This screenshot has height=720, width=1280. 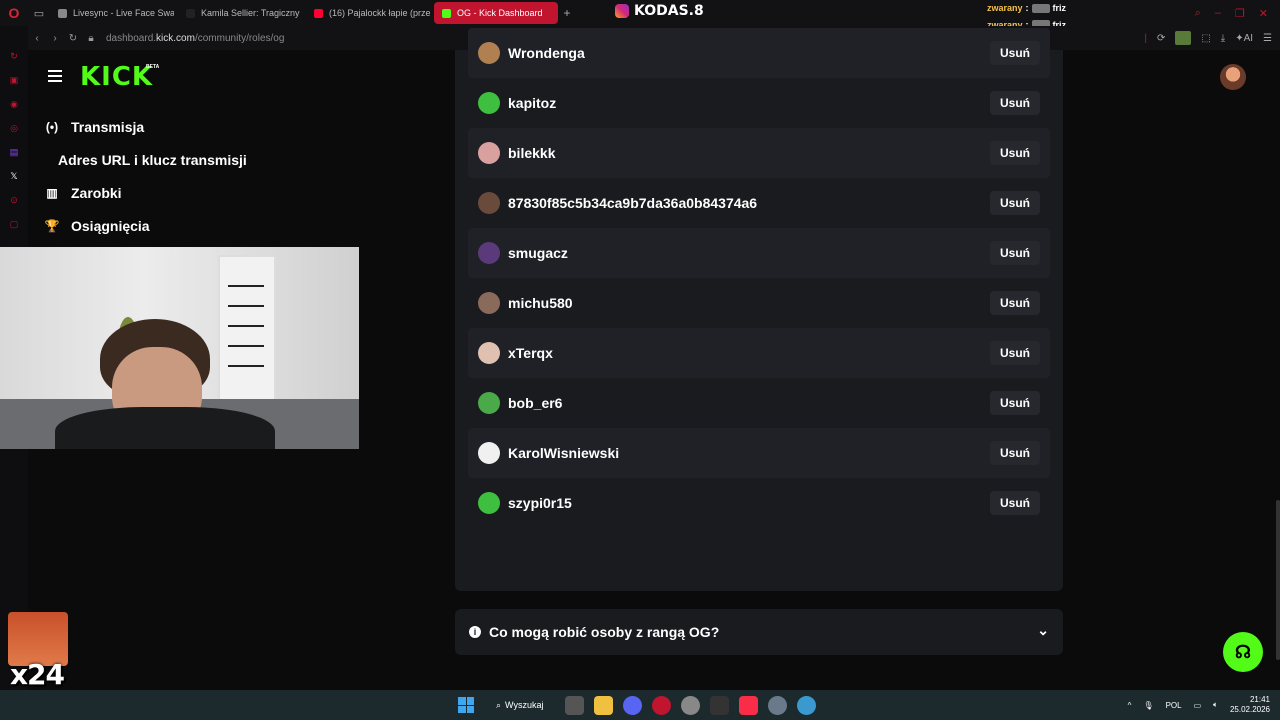 What do you see at coordinates (1243, 652) in the screenshot?
I see `support-headset-button: ☊` at bounding box center [1243, 652].